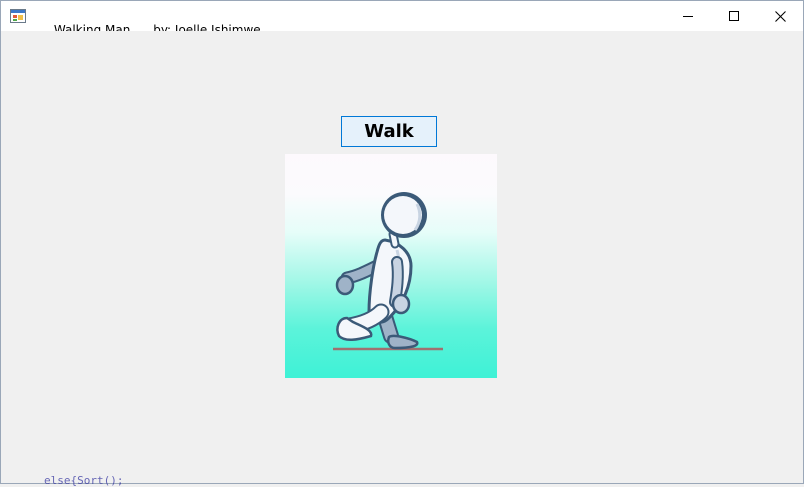 This screenshot has height=487, width=804. I want to click on walking-man-picture, so click(391, 266).